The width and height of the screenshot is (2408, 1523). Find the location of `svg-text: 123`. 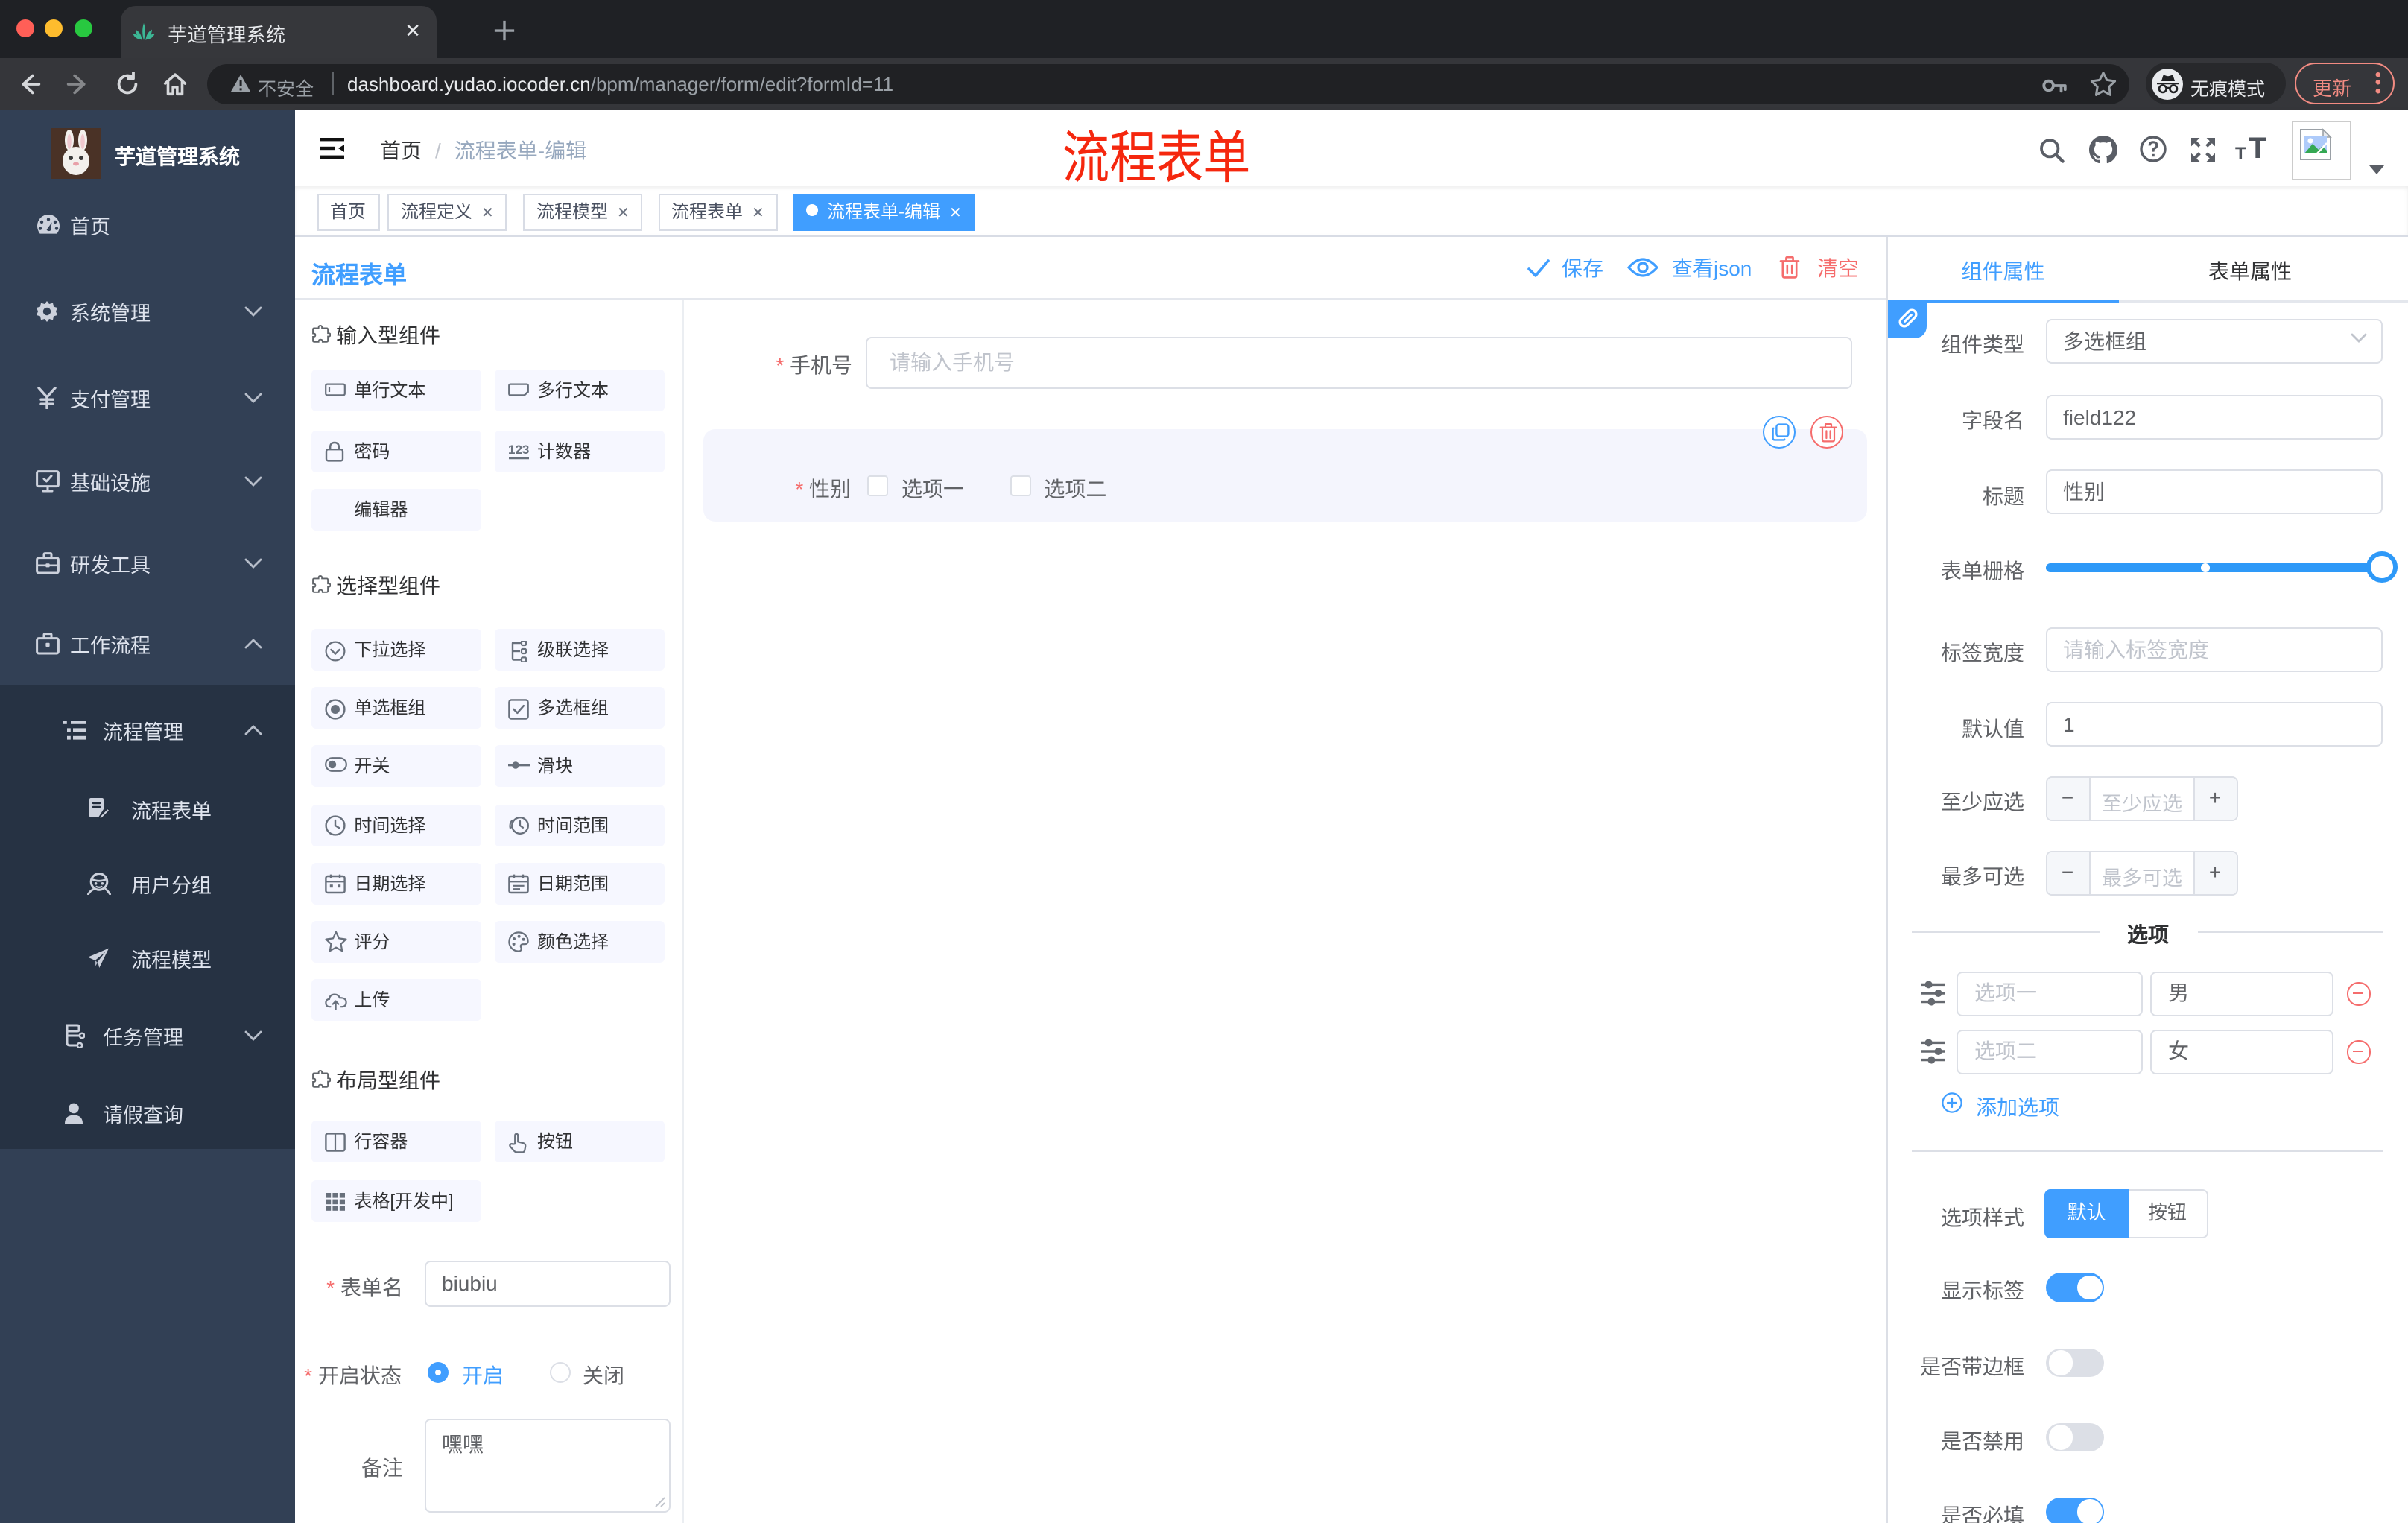

svg-text: 123 is located at coordinates (517, 450).